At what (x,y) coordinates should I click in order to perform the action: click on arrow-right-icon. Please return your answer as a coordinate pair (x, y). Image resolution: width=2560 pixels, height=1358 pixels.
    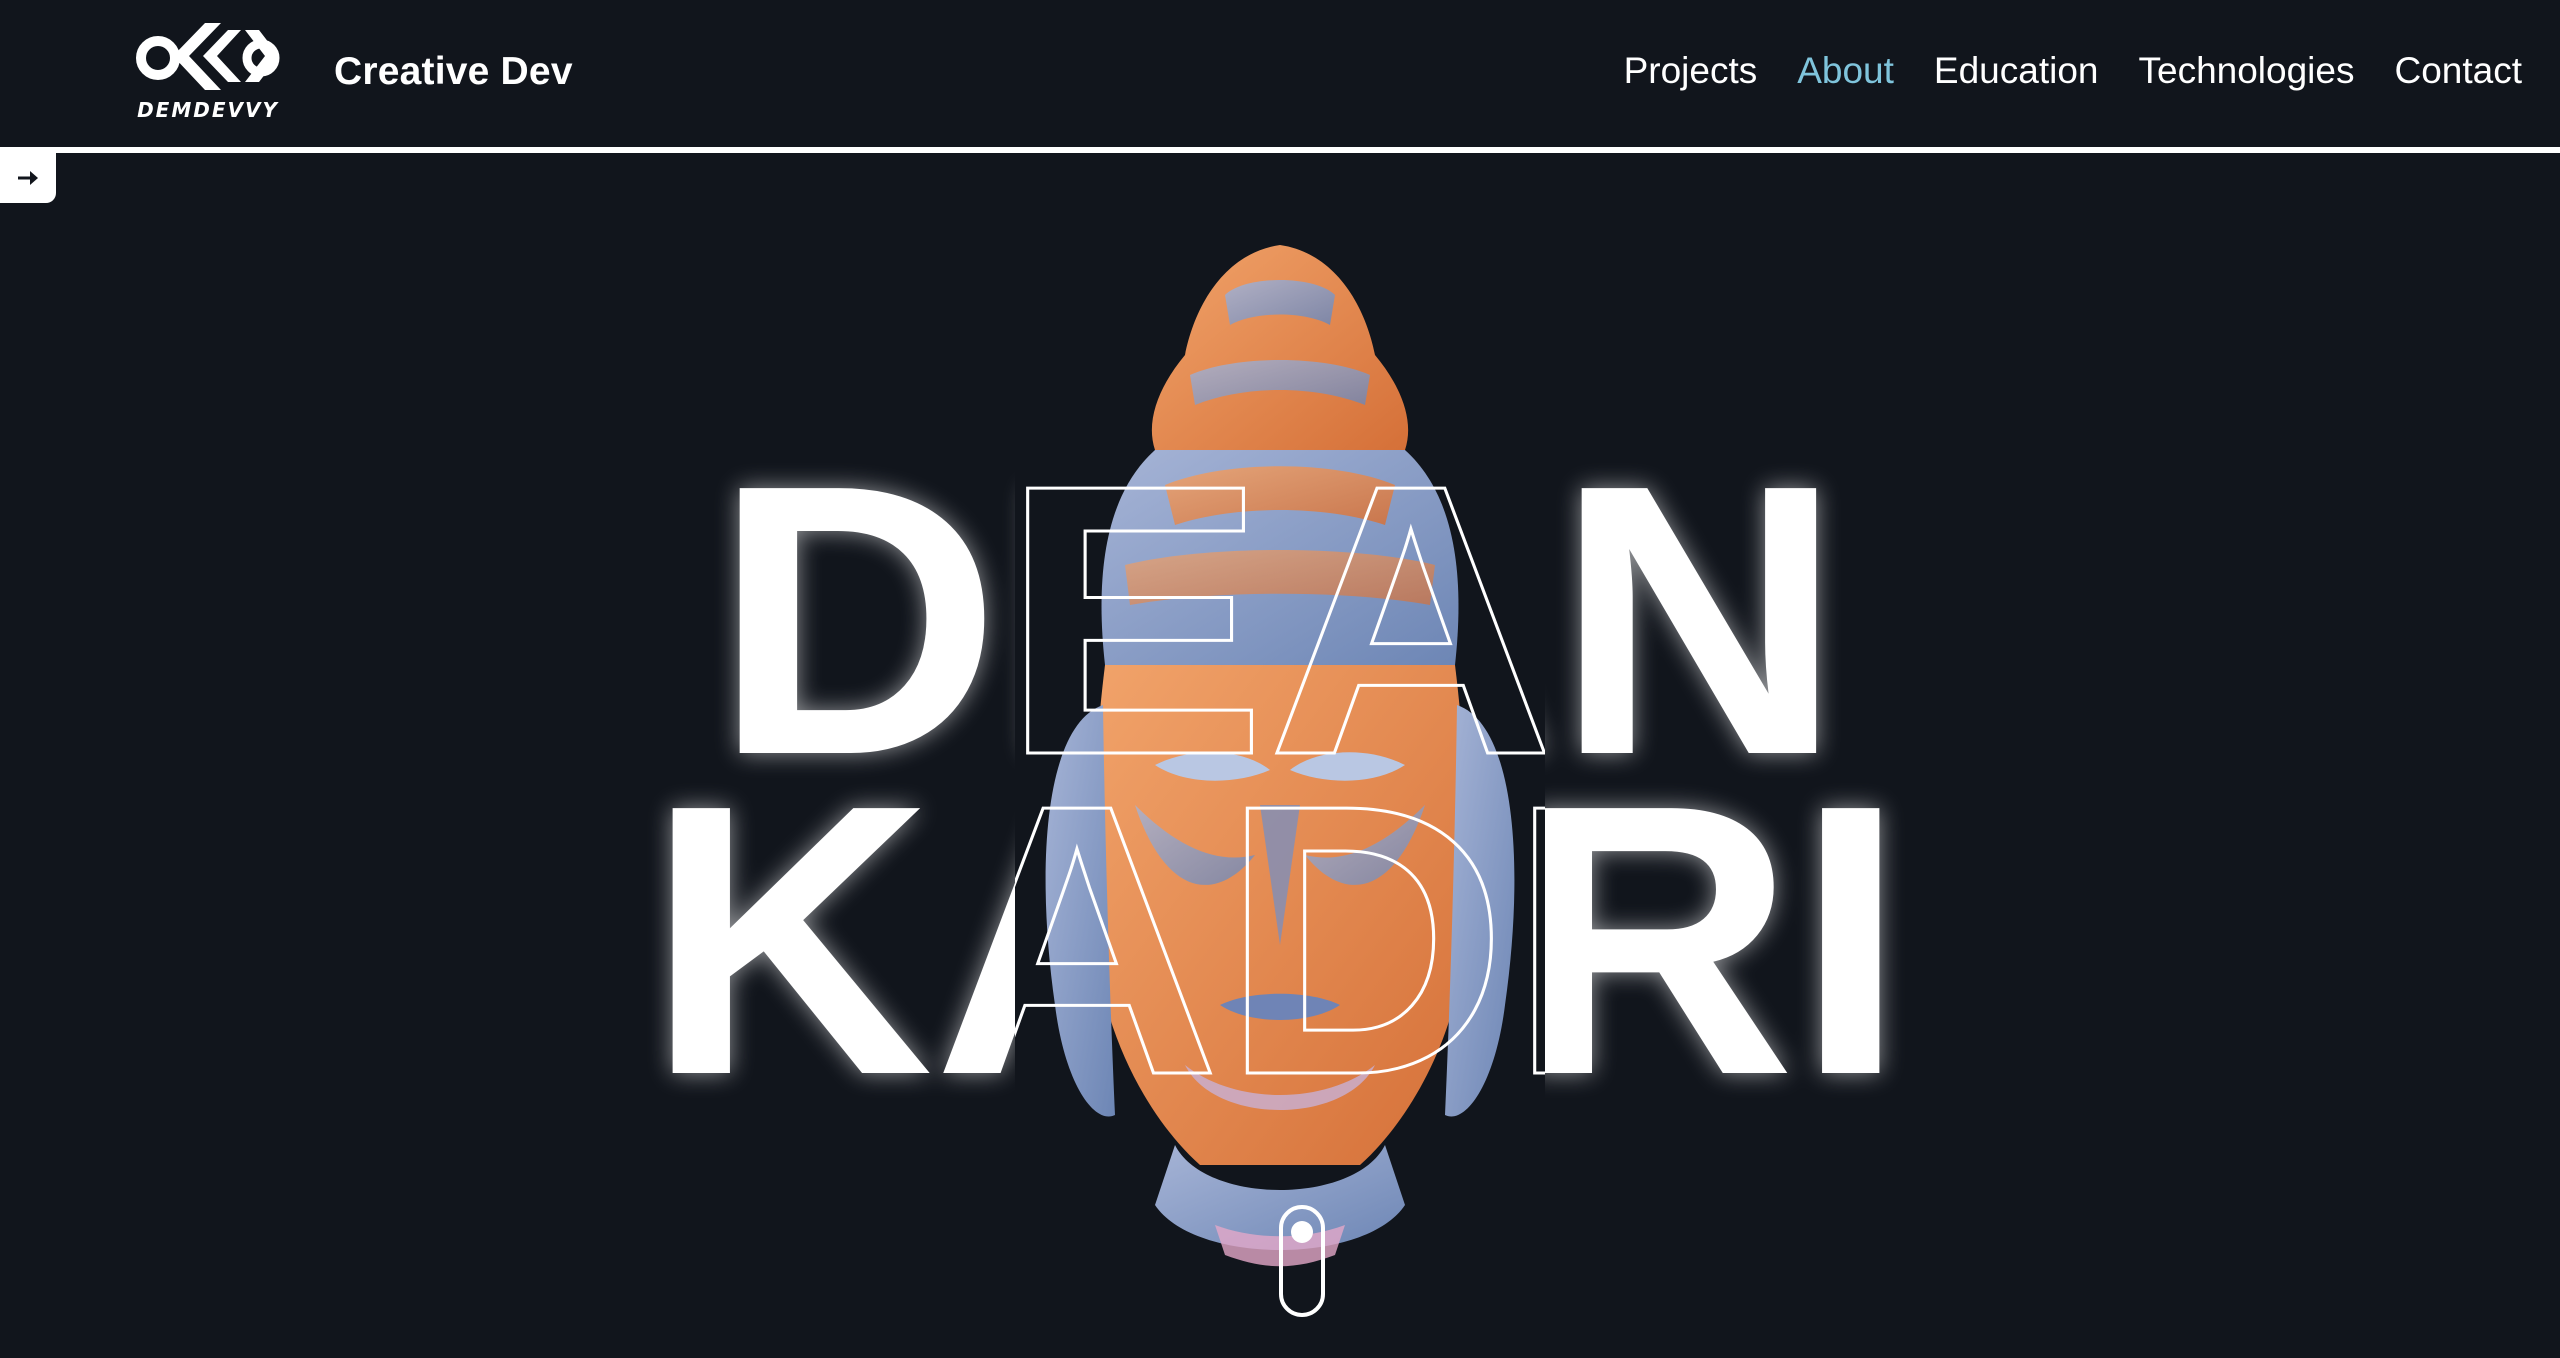
    Looking at the image, I should click on (28, 178).